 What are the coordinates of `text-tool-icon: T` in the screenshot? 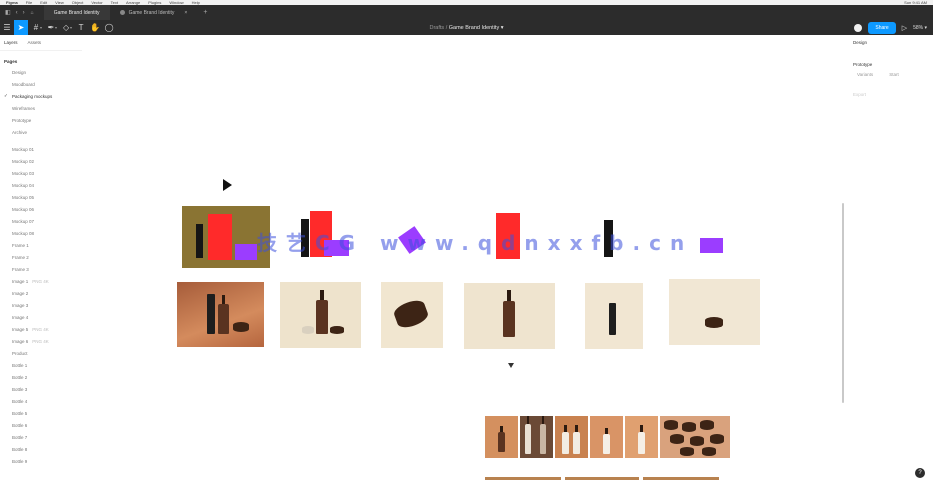 It's located at (81, 27).